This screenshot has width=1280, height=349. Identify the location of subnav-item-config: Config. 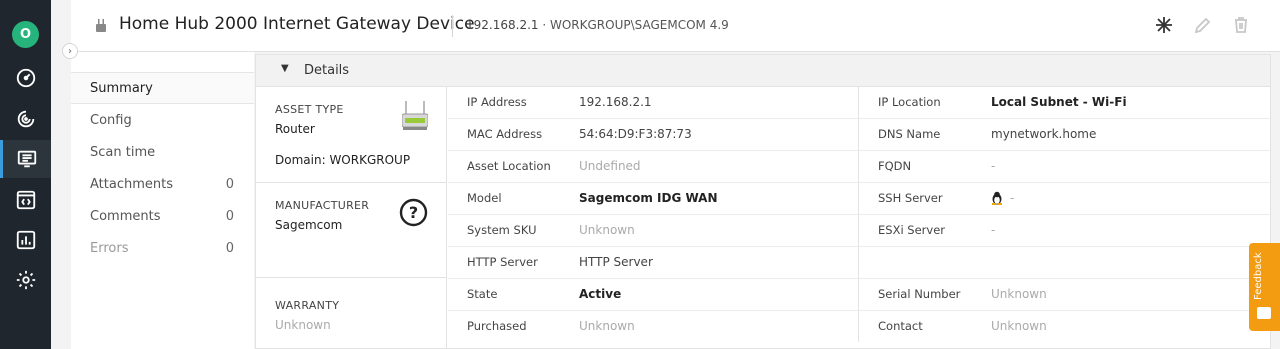
(162, 120).